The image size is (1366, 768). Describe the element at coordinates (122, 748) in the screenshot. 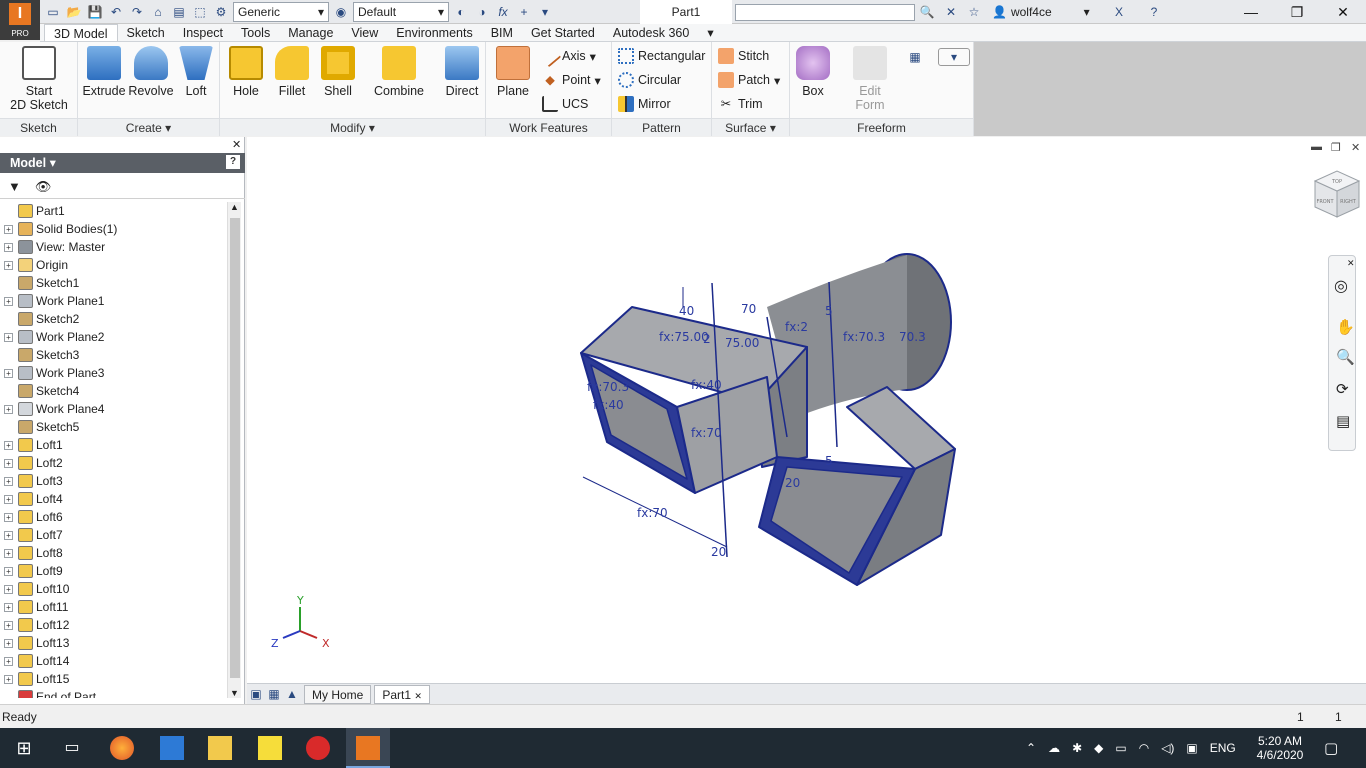

I see `firefox-icon` at that location.